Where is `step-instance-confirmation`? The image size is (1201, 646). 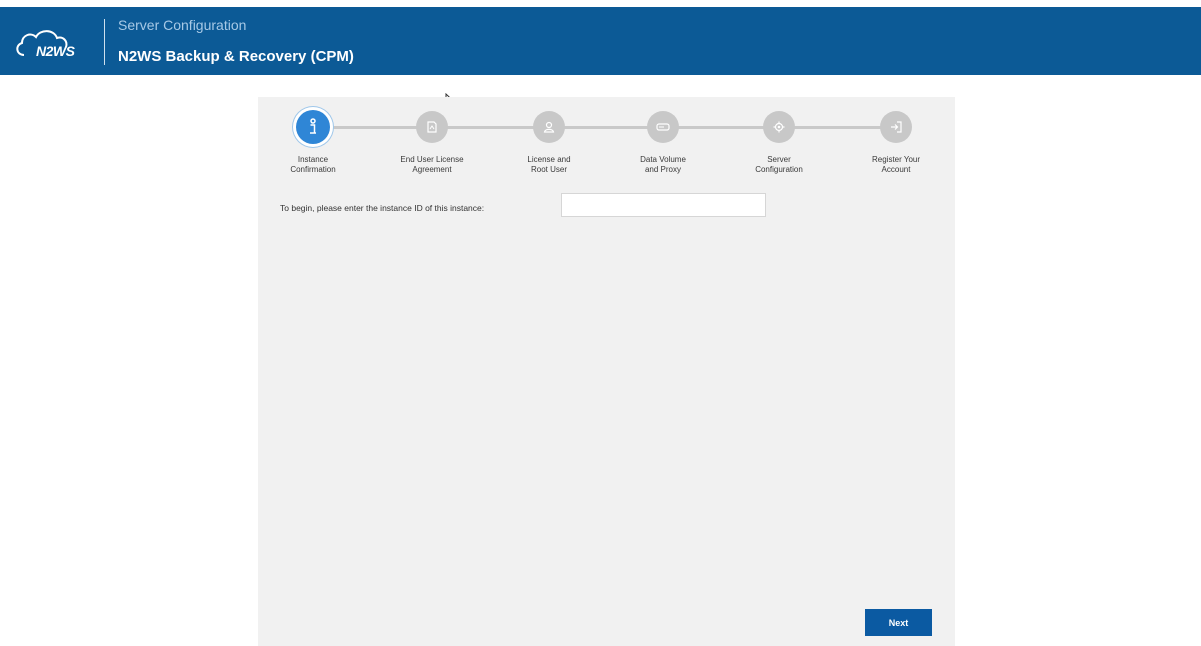
step-instance-confirmation is located at coordinates (313, 127).